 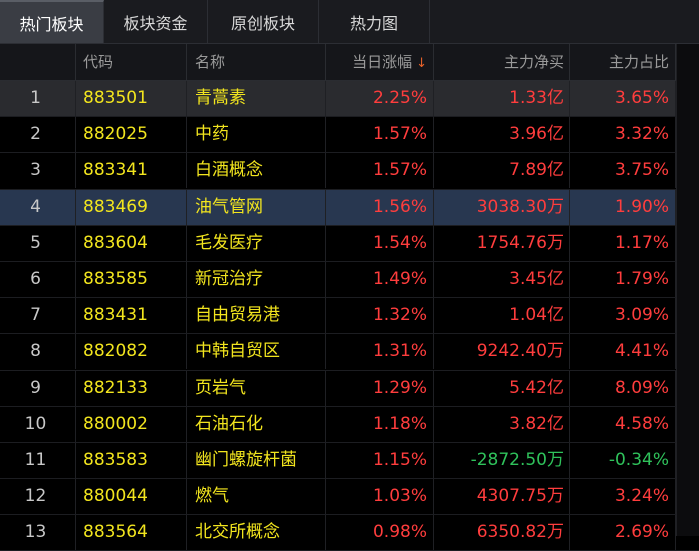 What do you see at coordinates (502, 243) in the screenshot?
I see `main-net-buy: 1754.76万` at bounding box center [502, 243].